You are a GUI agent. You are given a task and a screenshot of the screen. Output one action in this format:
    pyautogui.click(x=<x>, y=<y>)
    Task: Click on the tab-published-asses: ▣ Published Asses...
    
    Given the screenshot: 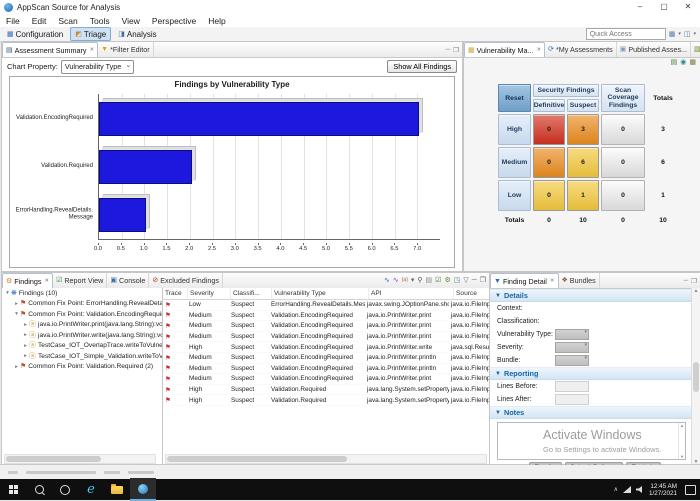 What is the action you would take?
    pyautogui.click(x=654, y=49)
    